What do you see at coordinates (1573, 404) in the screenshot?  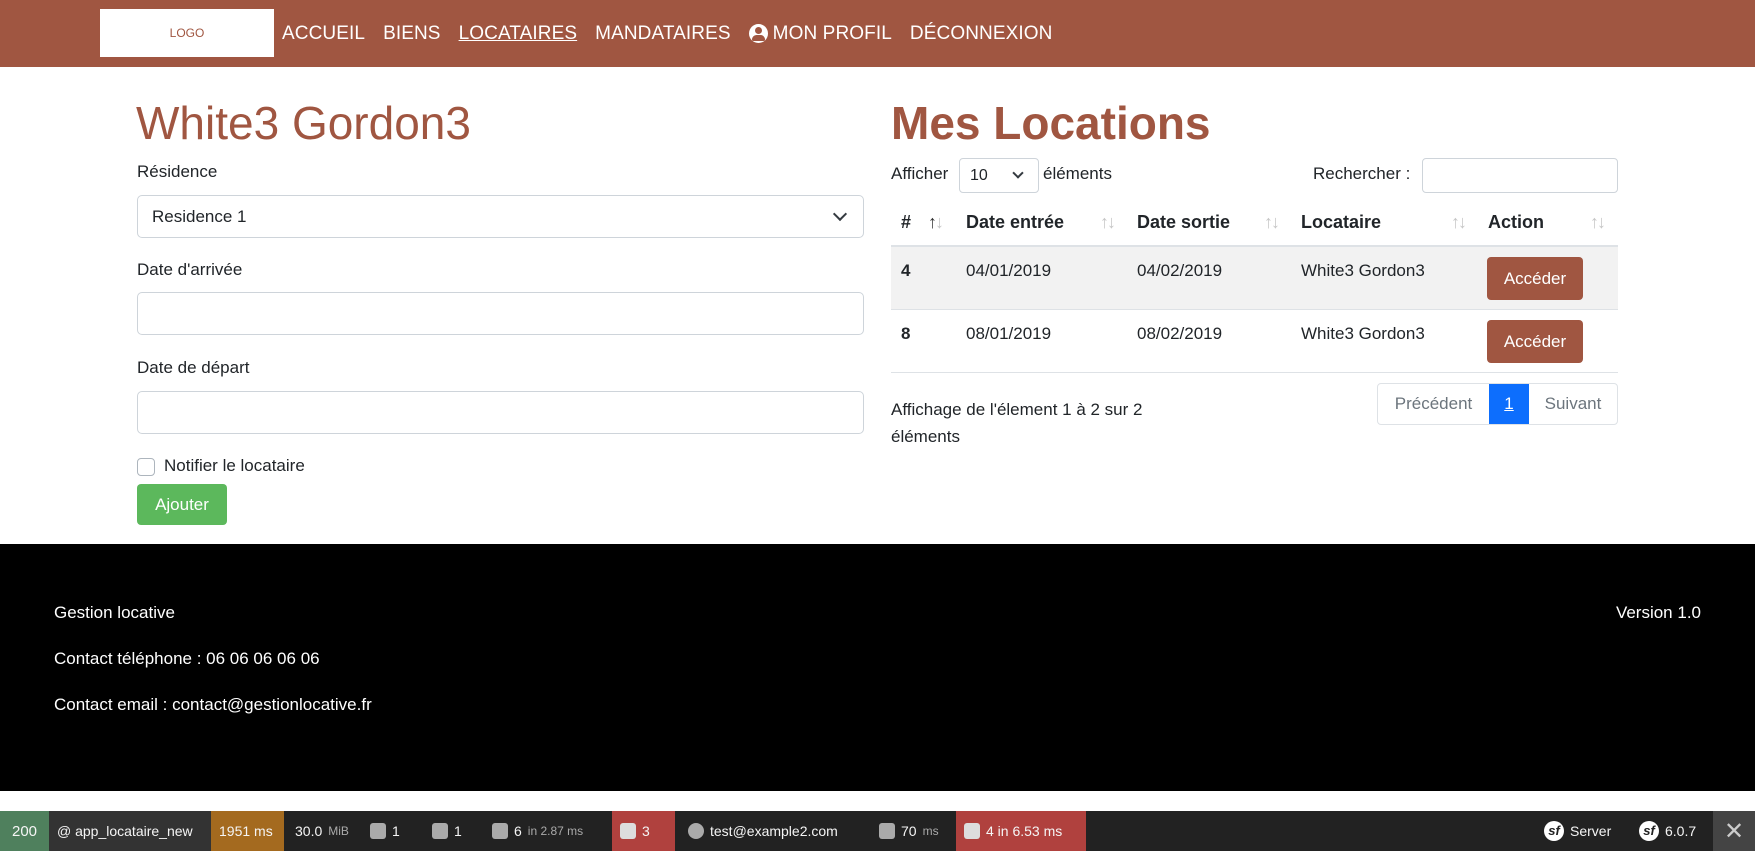 I see `pagination-next: Suivant` at bounding box center [1573, 404].